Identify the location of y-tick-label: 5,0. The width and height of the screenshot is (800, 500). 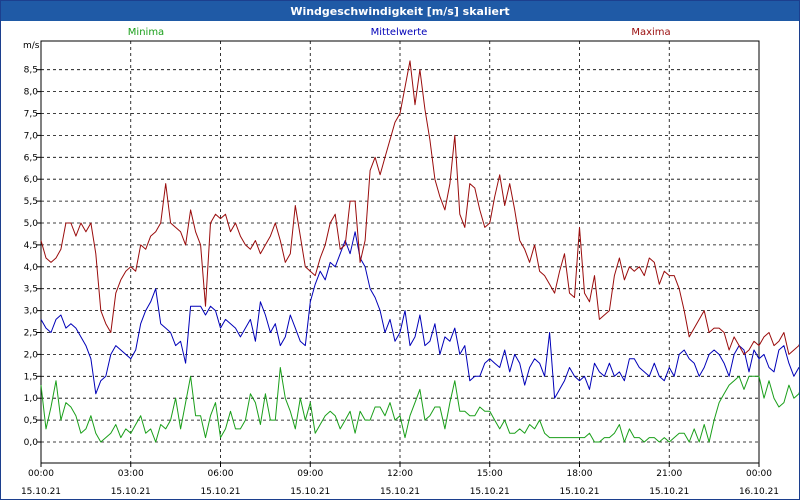
(31, 224).